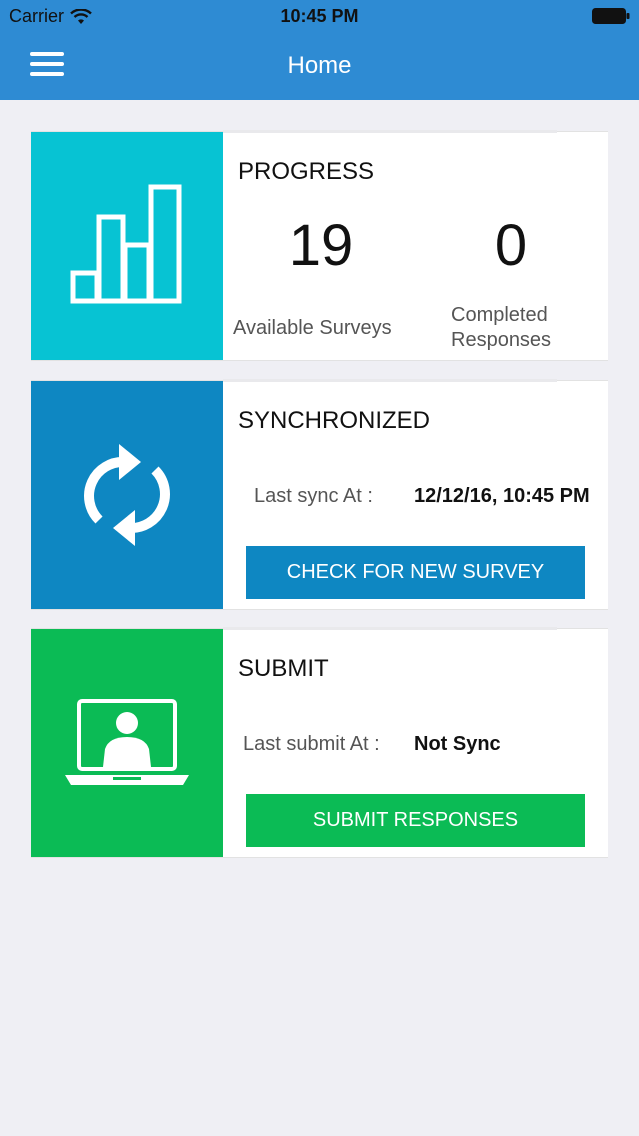  What do you see at coordinates (611, 16) in the screenshot?
I see `battery-icon` at bounding box center [611, 16].